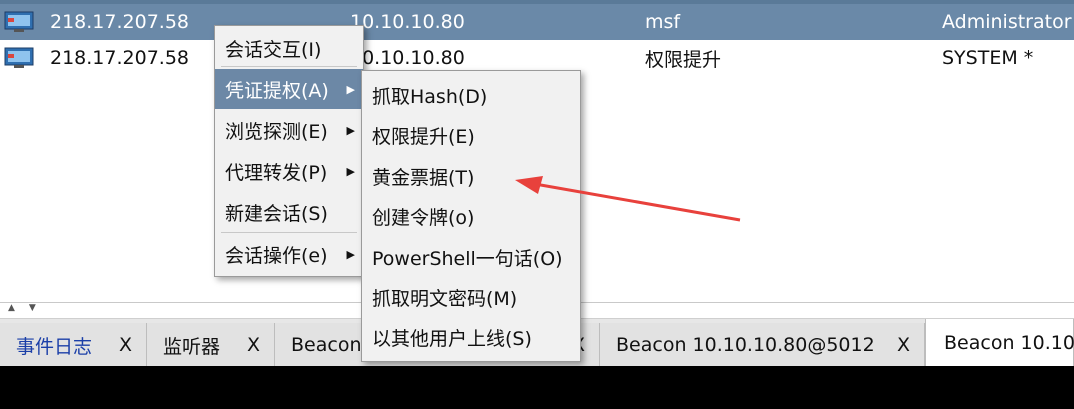 This screenshot has height=409, width=1074. What do you see at coordinates (1008, 22) in the screenshot?
I see `user-cell: Administrator *` at bounding box center [1008, 22].